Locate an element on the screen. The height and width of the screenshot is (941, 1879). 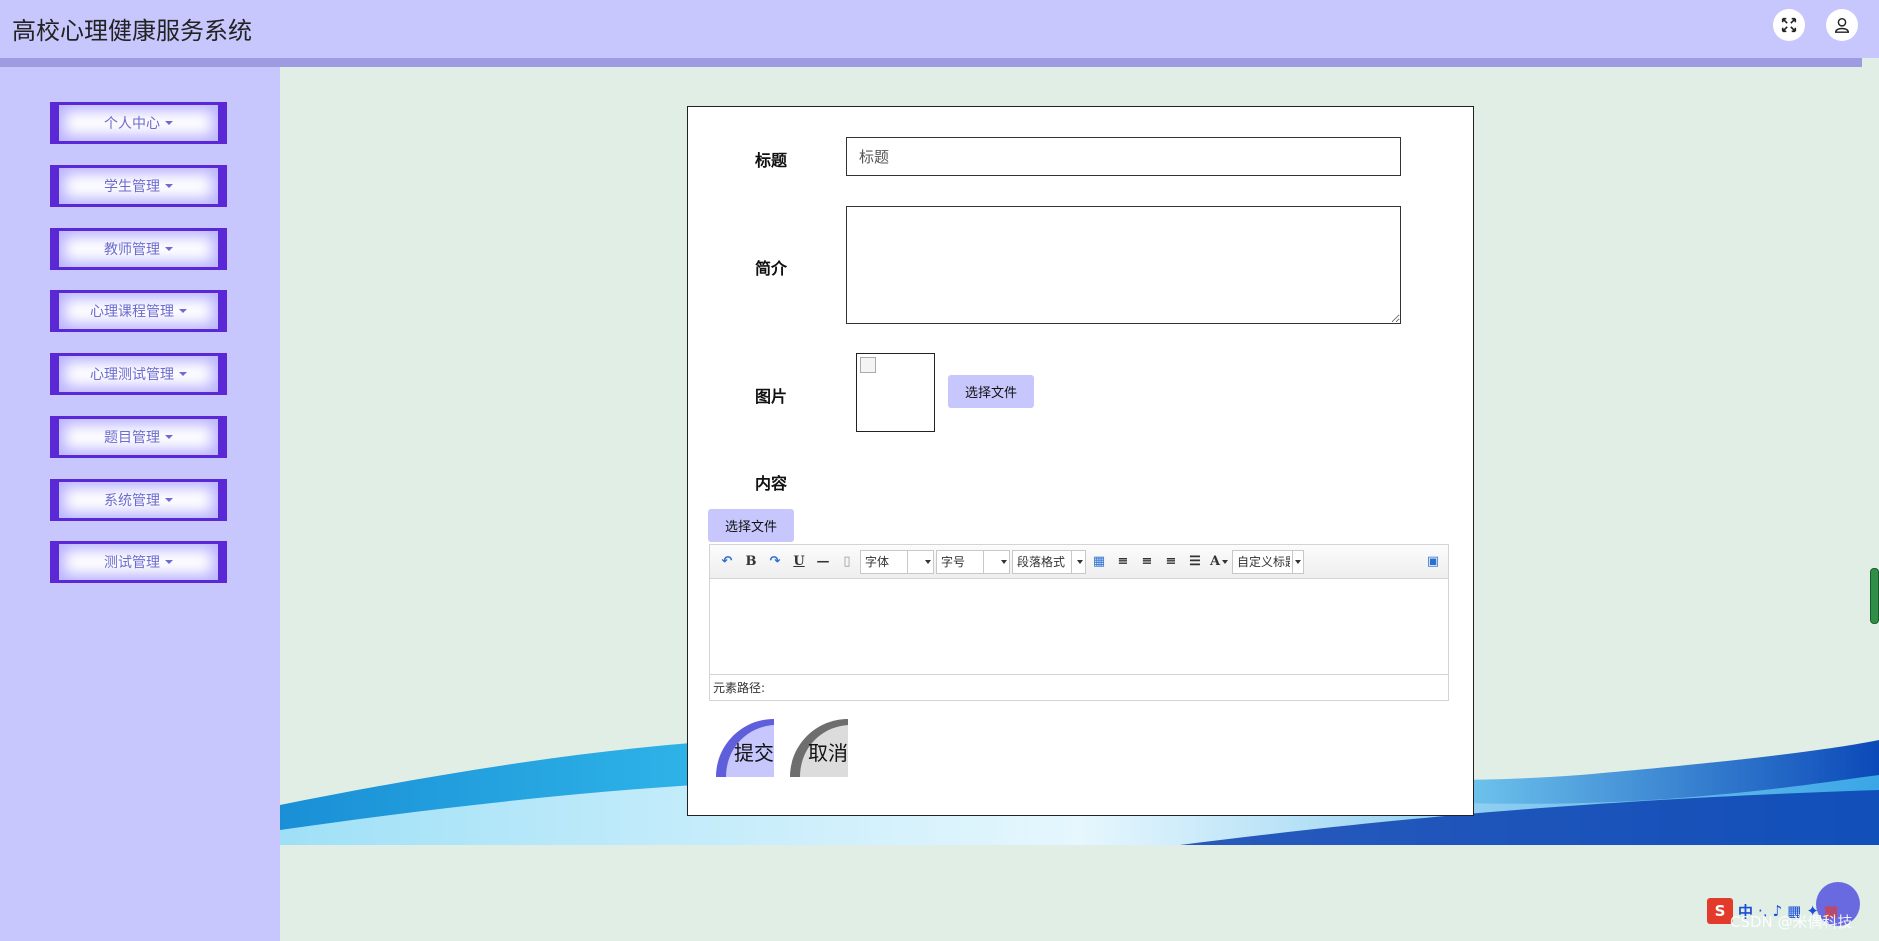
page-bottom-bg is located at coordinates (1079, 893).